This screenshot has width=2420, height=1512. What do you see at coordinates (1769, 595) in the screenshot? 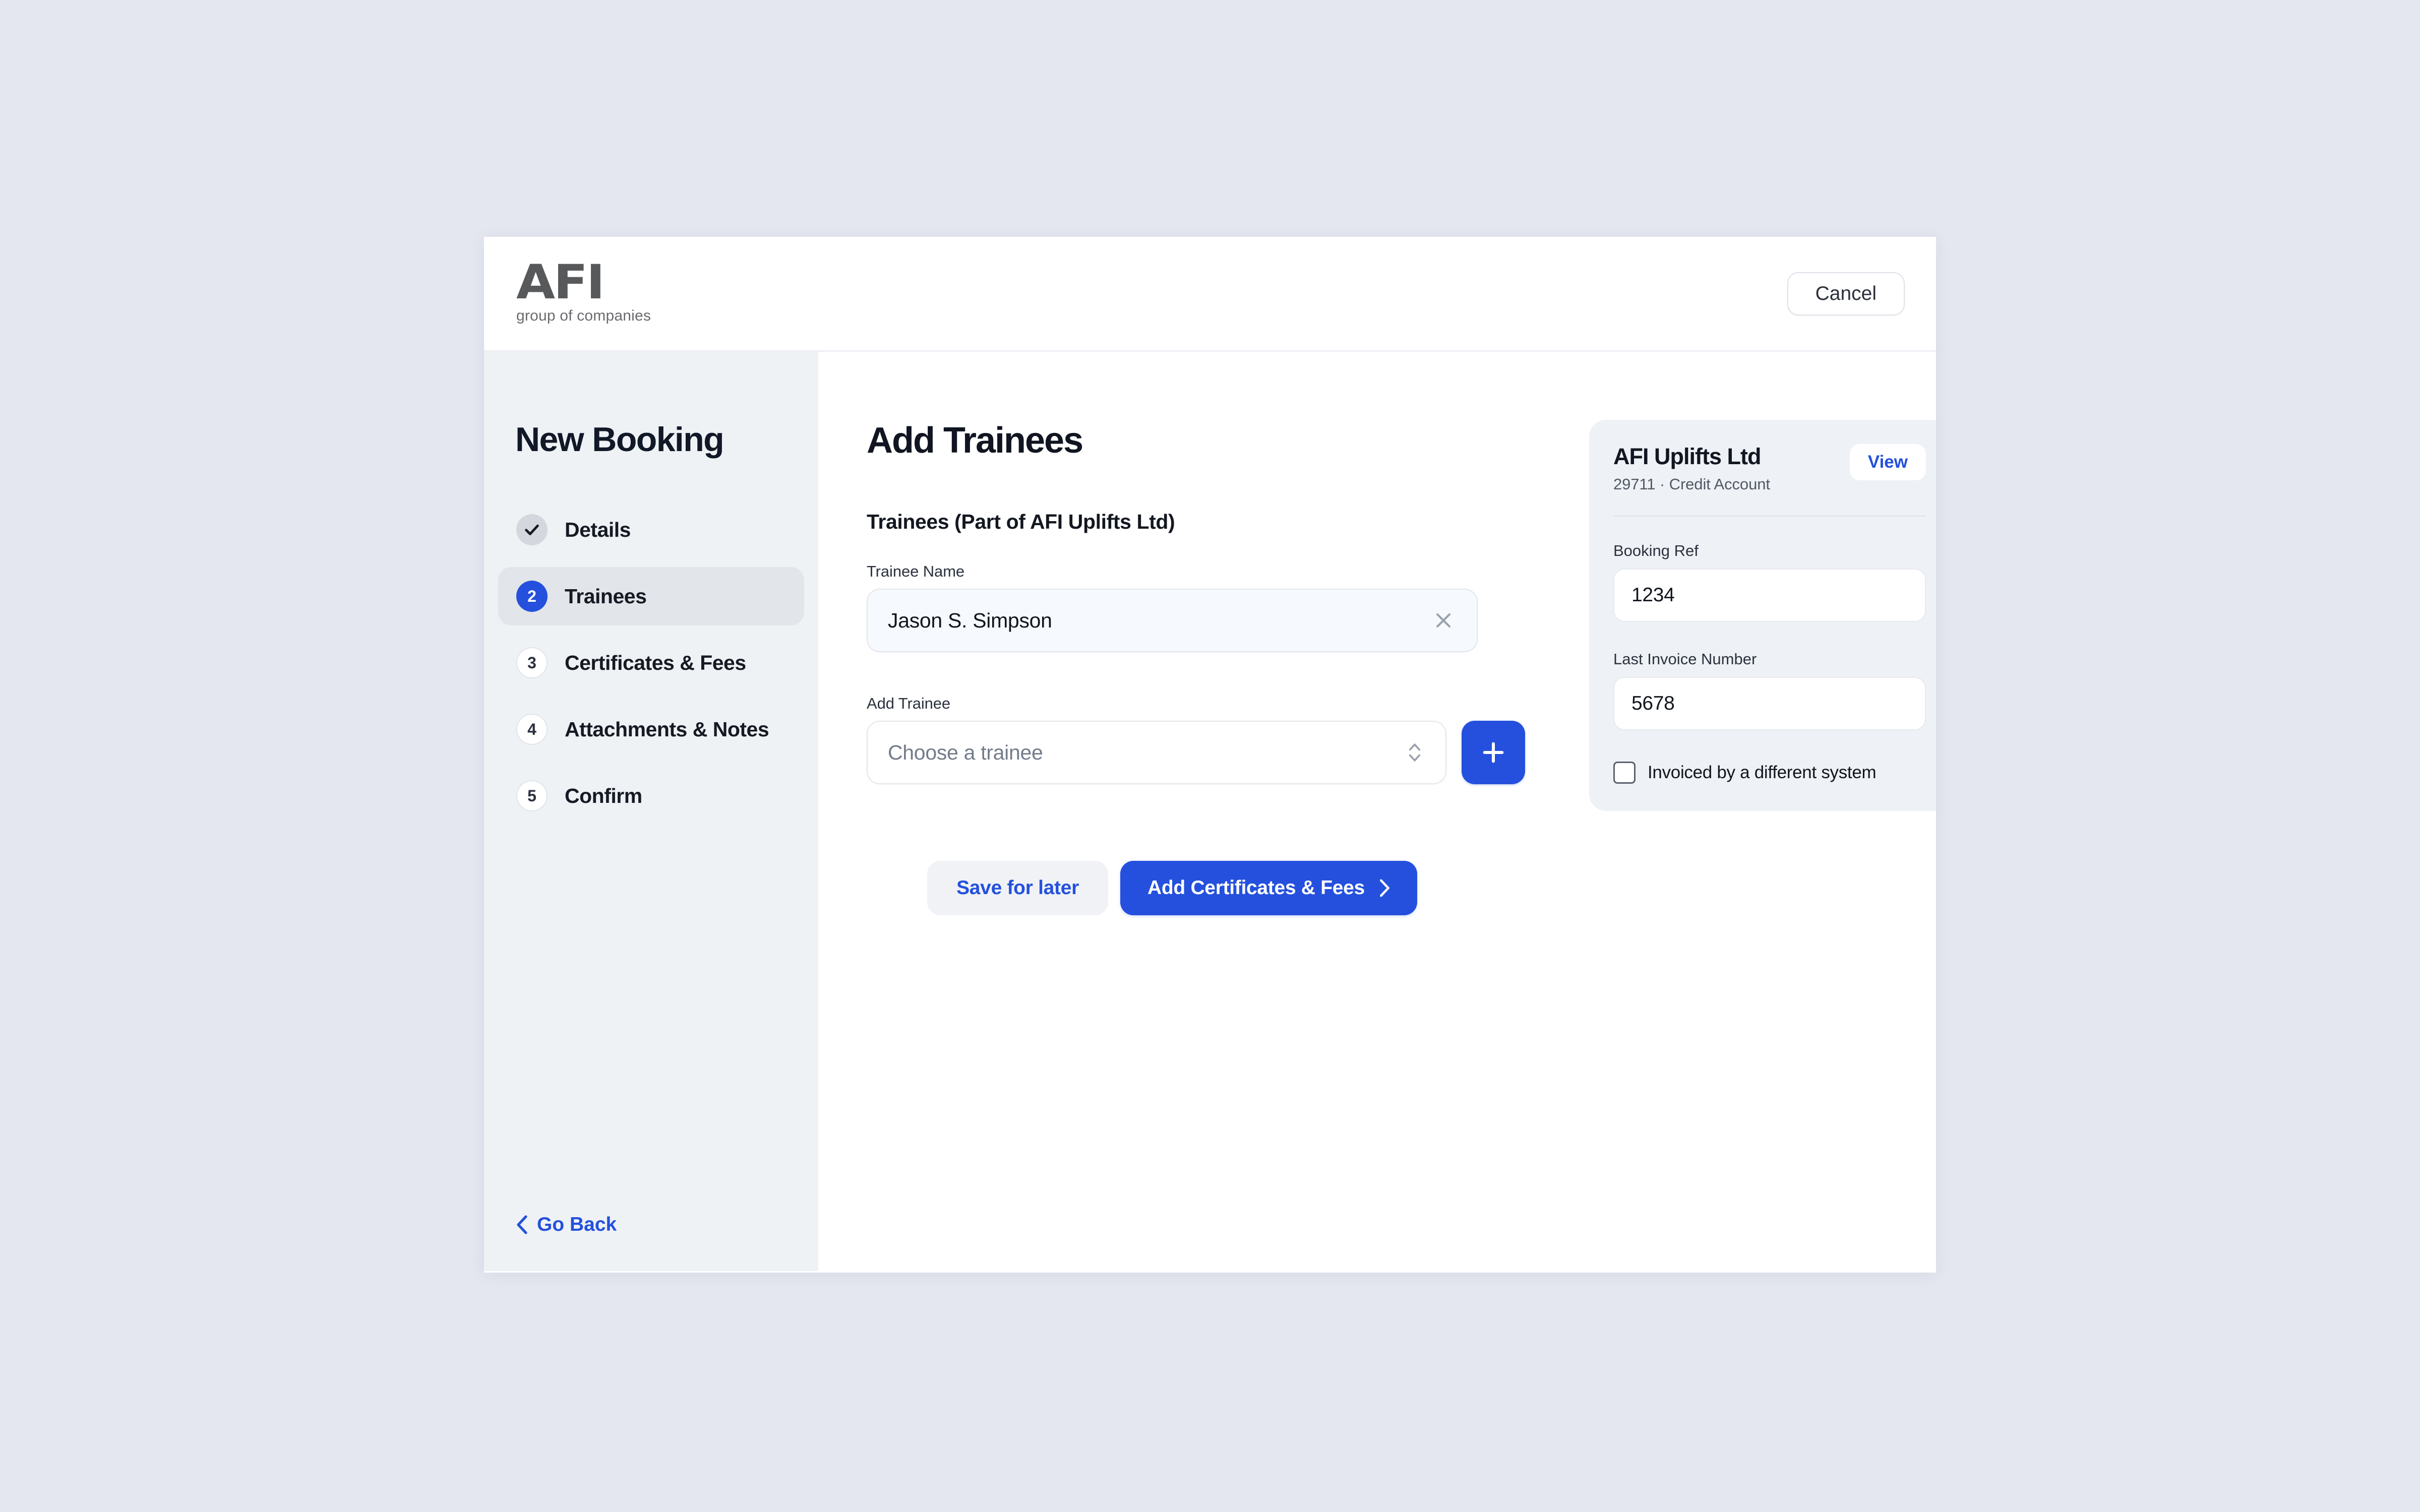
I see `booking-ref-input: 1234` at bounding box center [1769, 595].